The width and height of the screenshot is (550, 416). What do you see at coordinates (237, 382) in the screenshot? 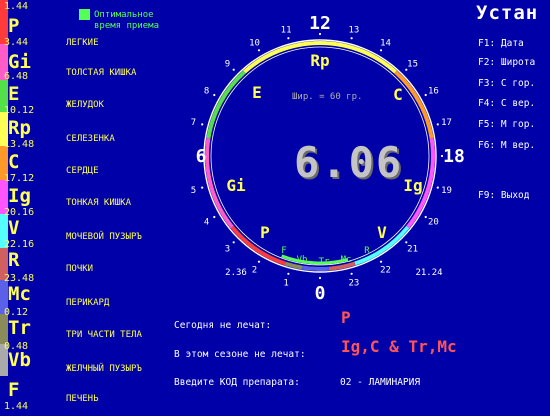
I see `drug-code-label: Введите КОД препарата:` at bounding box center [237, 382].